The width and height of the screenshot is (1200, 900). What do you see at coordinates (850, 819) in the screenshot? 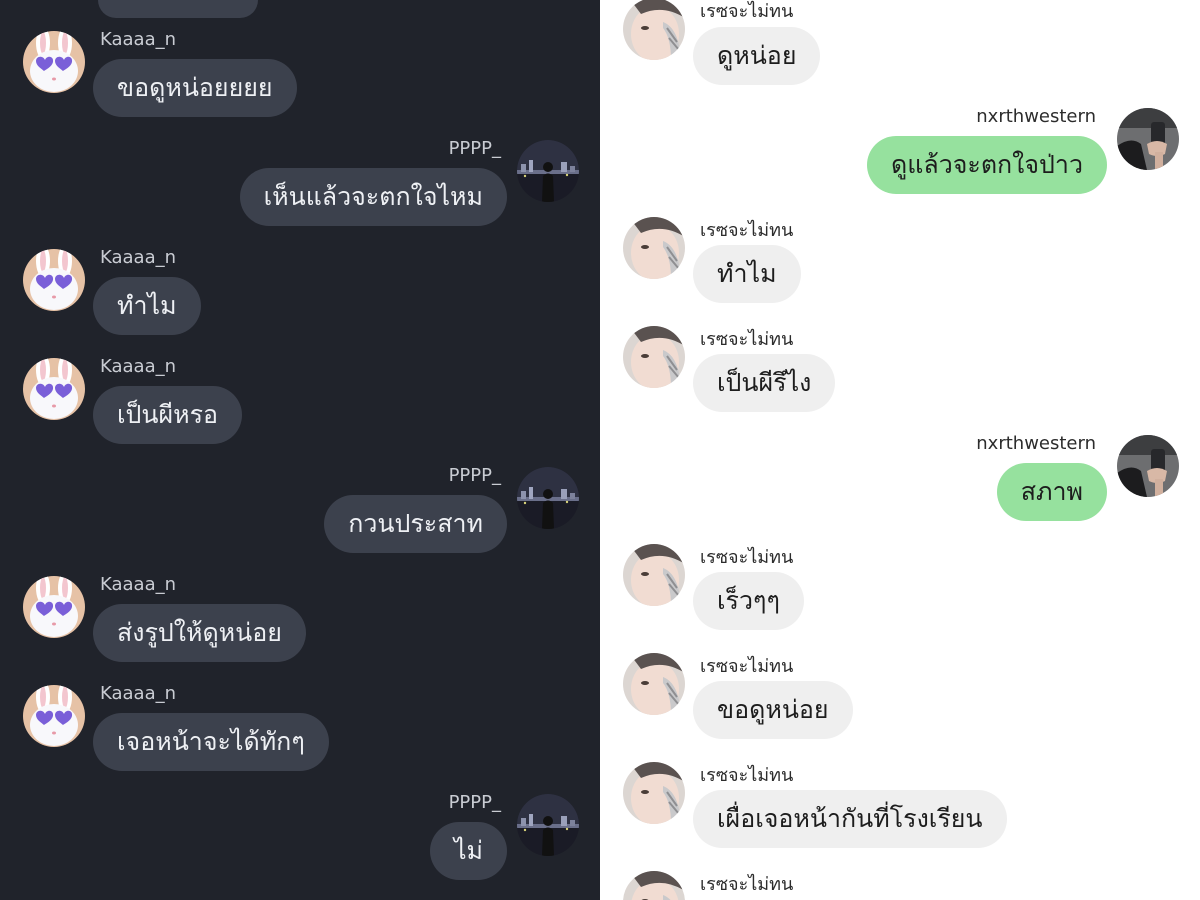
I see `message-bubble: เผื่อเจอหน้ากันที่โรงเรียน` at bounding box center [850, 819].